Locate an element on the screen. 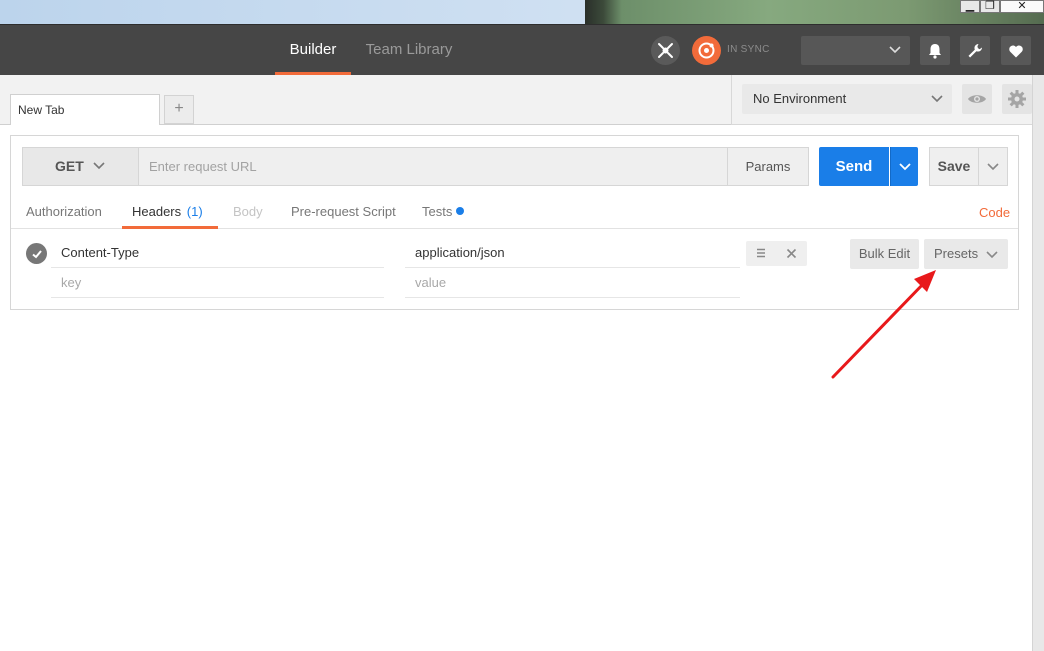  app-header: Builder Team Library IN SYNC is located at coordinates (522, 49).